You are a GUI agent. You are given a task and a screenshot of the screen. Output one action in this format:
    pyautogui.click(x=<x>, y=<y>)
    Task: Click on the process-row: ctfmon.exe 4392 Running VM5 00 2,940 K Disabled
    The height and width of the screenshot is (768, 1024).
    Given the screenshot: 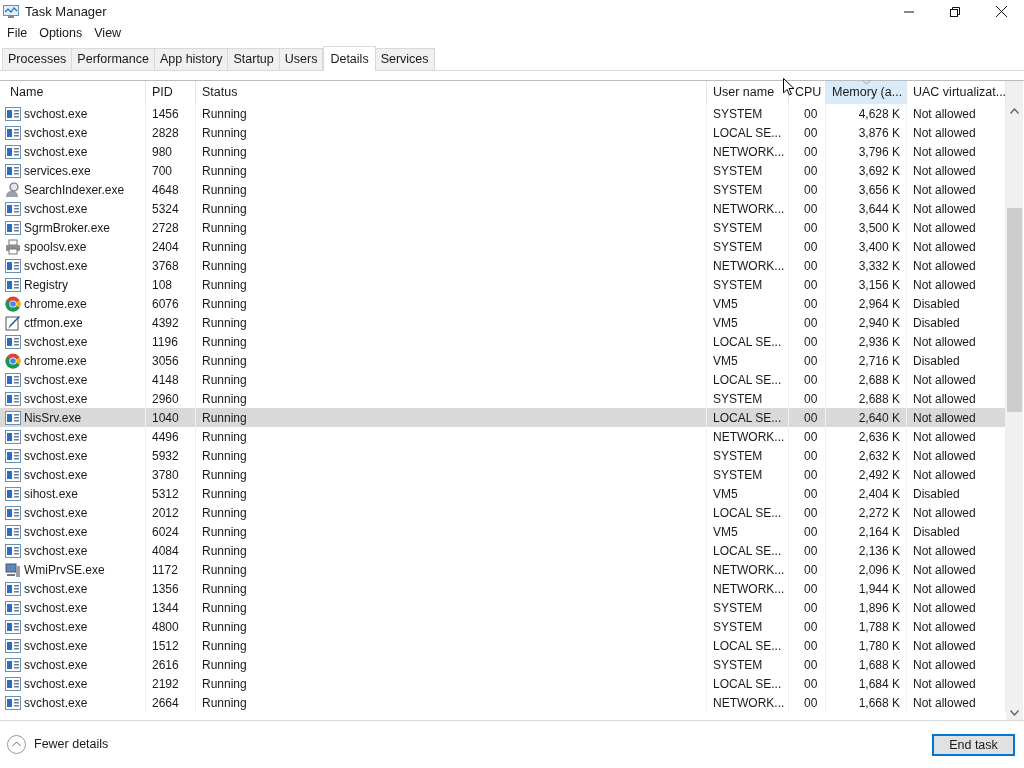 What is the action you would take?
    pyautogui.click(x=503, y=322)
    